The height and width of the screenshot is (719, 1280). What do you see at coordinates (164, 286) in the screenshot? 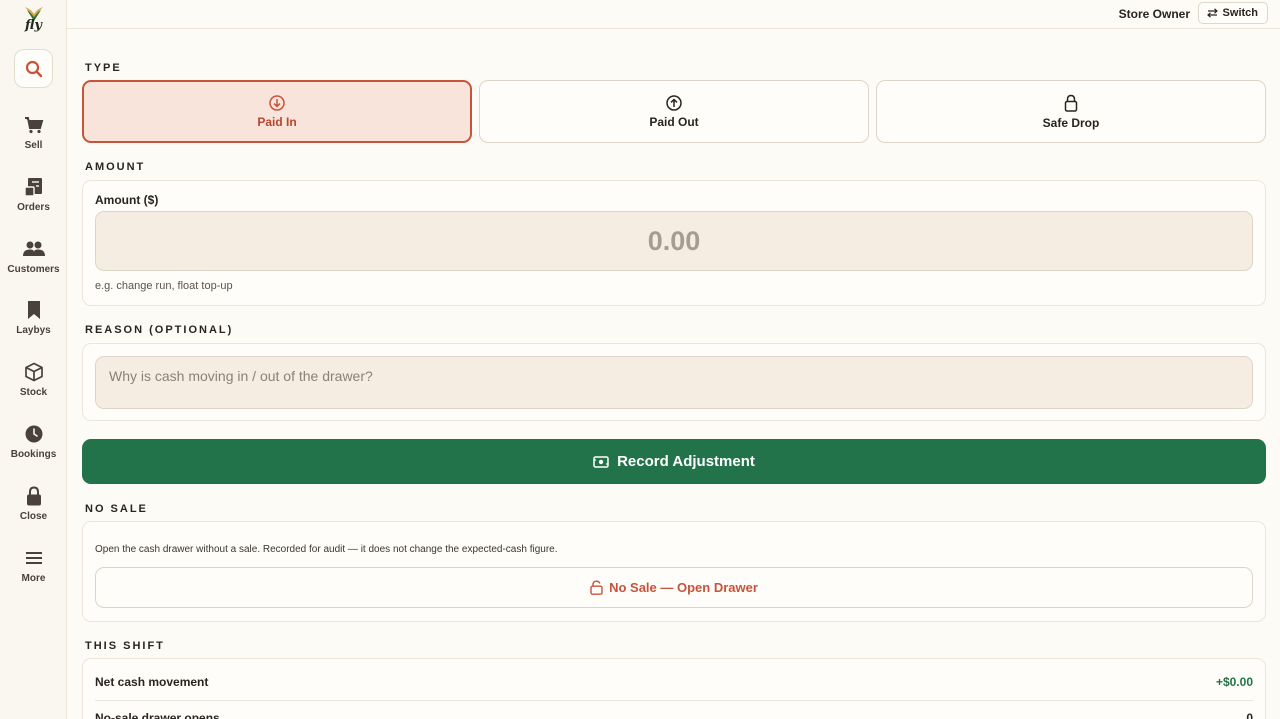
I see `amount-hint: e.g. change run, float top-up` at bounding box center [164, 286].